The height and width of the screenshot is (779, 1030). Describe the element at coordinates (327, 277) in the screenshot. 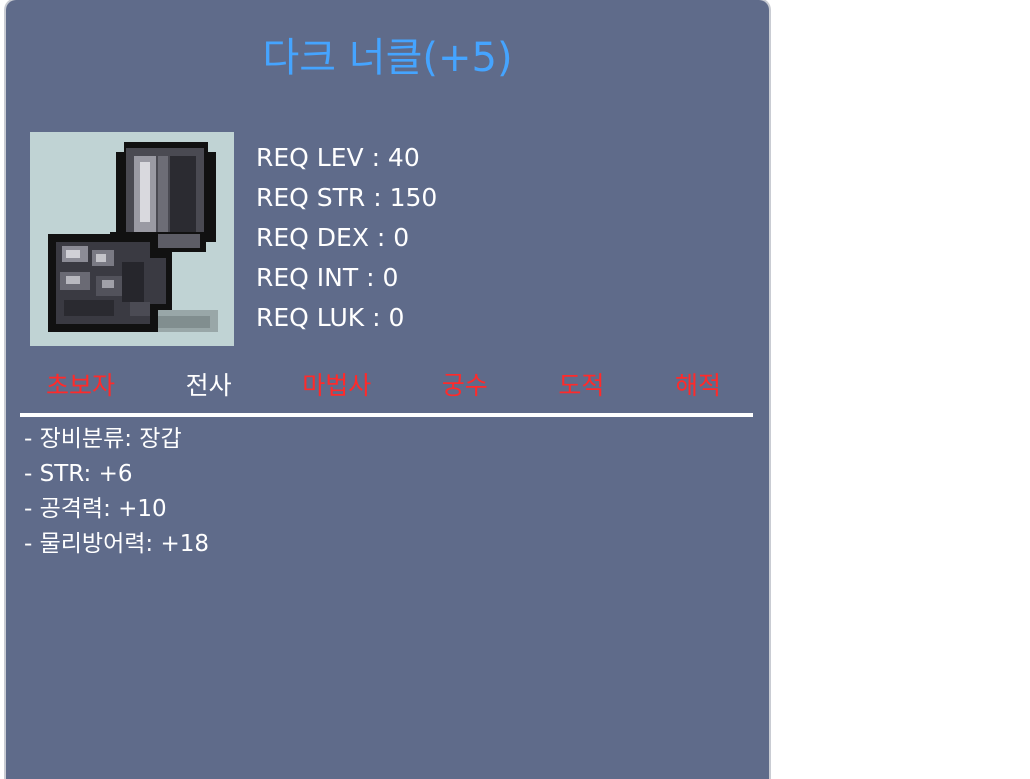

I see `req-int: REQ INT : 0` at that location.